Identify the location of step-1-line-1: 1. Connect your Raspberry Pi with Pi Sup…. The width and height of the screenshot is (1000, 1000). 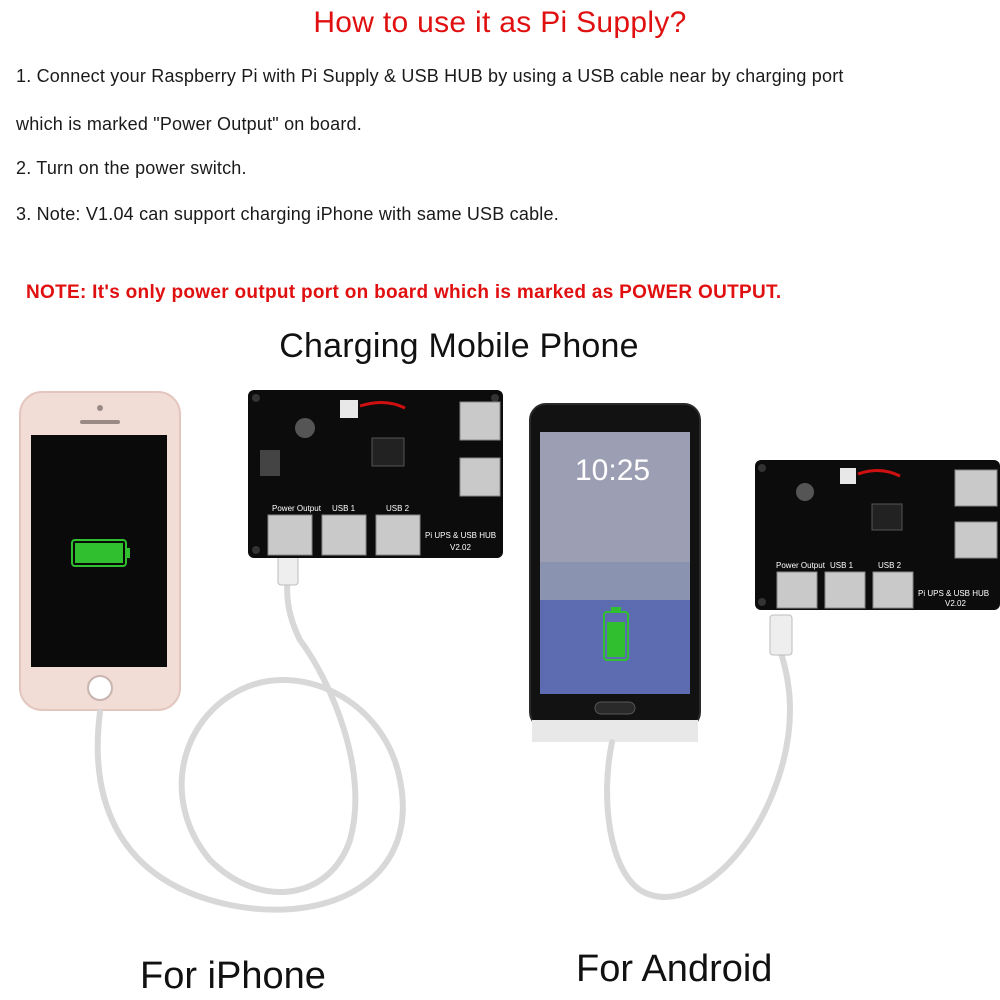
(430, 76).